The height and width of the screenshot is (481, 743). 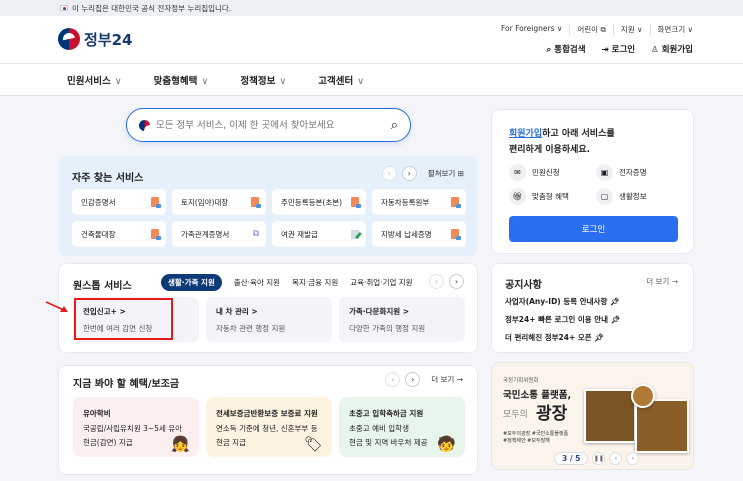 I want to click on user-add-icon: ♙, so click(x=656, y=50).